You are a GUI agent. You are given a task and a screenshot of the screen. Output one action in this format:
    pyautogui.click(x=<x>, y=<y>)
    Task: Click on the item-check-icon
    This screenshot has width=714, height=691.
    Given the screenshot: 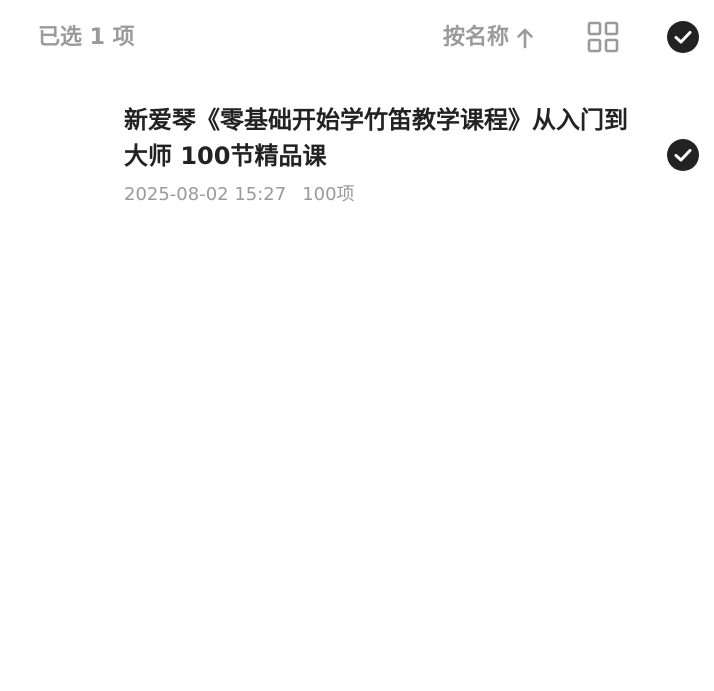 What is the action you would take?
    pyautogui.click(x=683, y=155)
    